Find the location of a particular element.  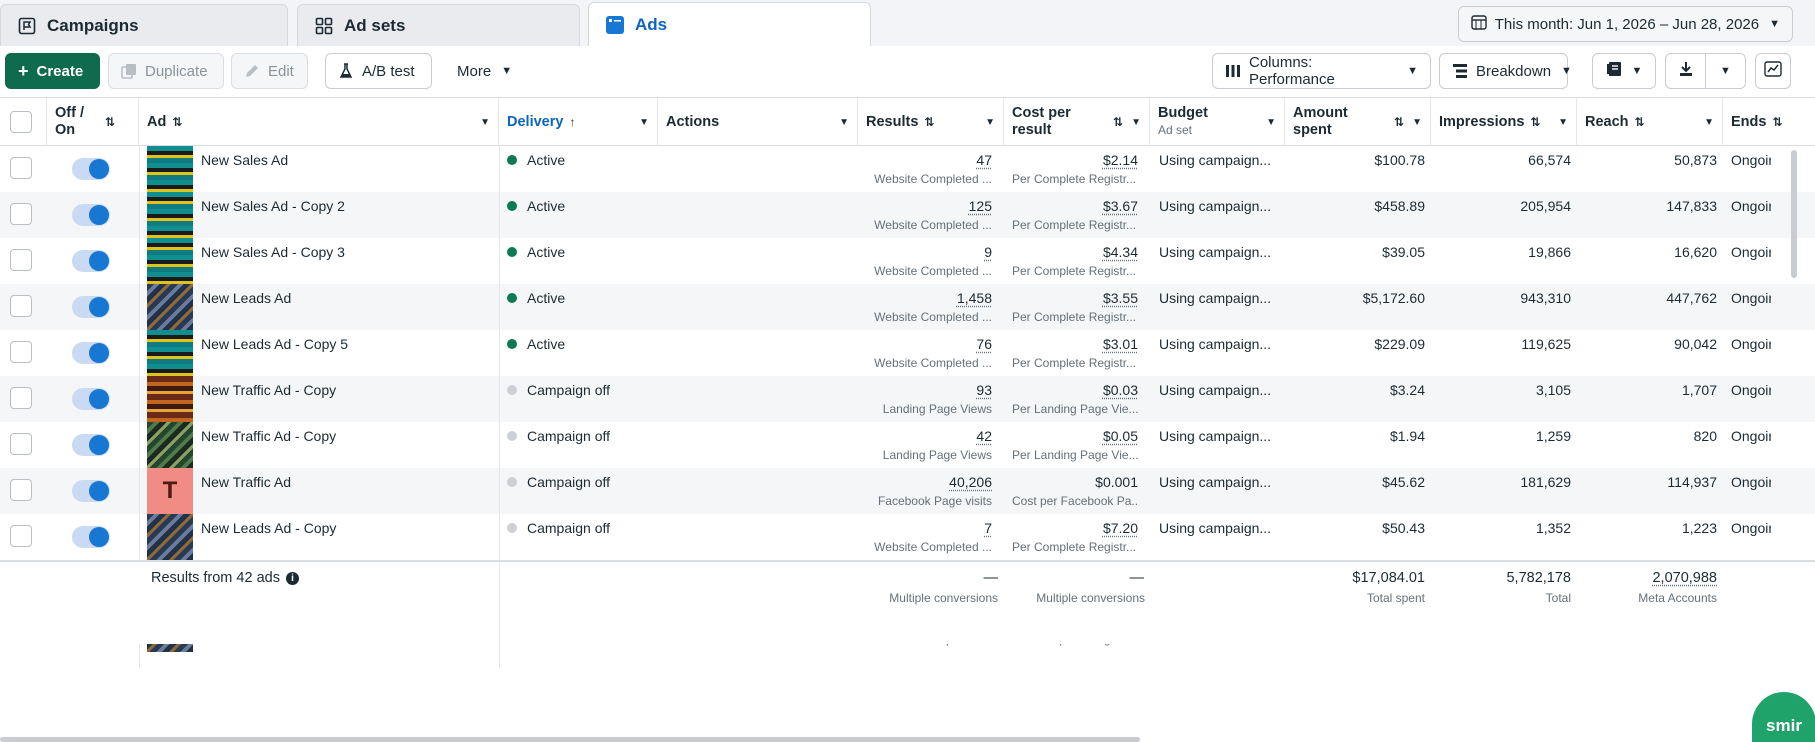

ab-test-button: A/B test is located at coordinates (378, 71).